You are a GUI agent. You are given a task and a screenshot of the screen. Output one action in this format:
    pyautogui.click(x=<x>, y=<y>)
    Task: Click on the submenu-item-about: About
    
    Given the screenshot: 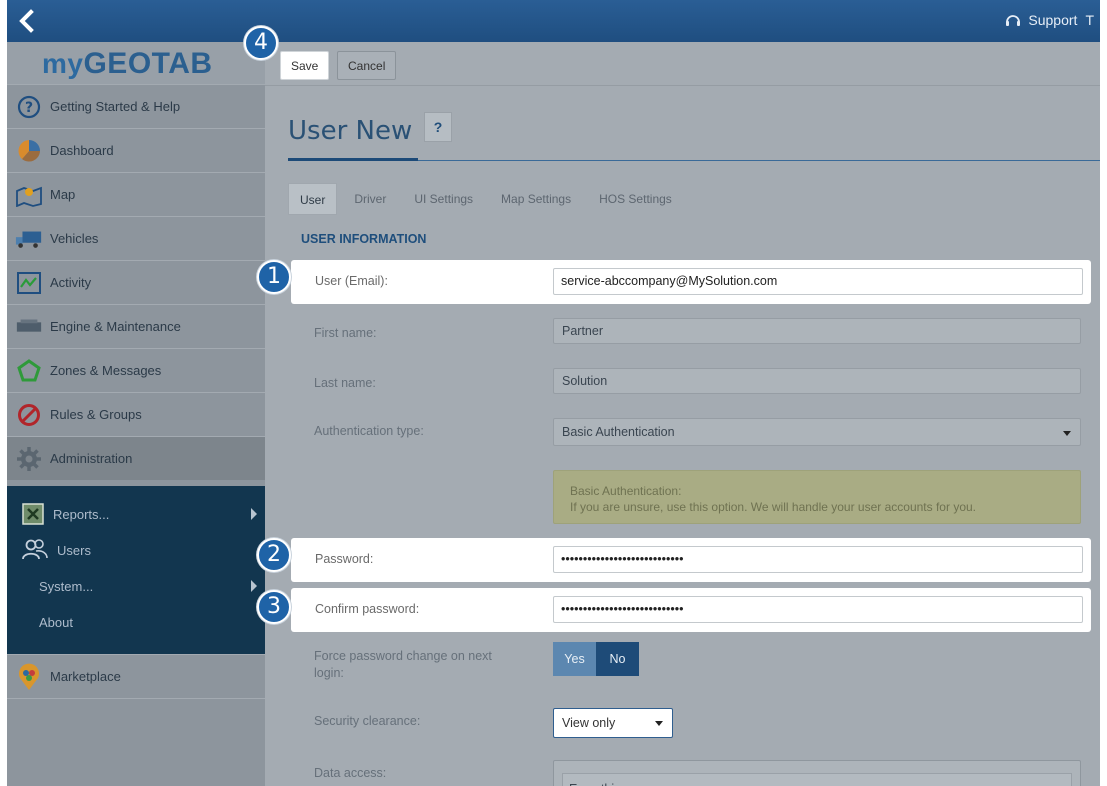 What is the action you would take?
    pyautogui.click(x=136, y=622)
    